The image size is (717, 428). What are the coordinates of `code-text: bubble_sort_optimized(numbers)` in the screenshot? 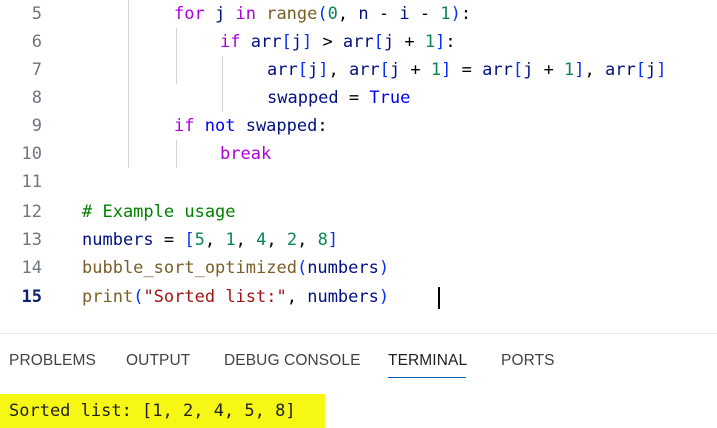 It's located at (235, 268).